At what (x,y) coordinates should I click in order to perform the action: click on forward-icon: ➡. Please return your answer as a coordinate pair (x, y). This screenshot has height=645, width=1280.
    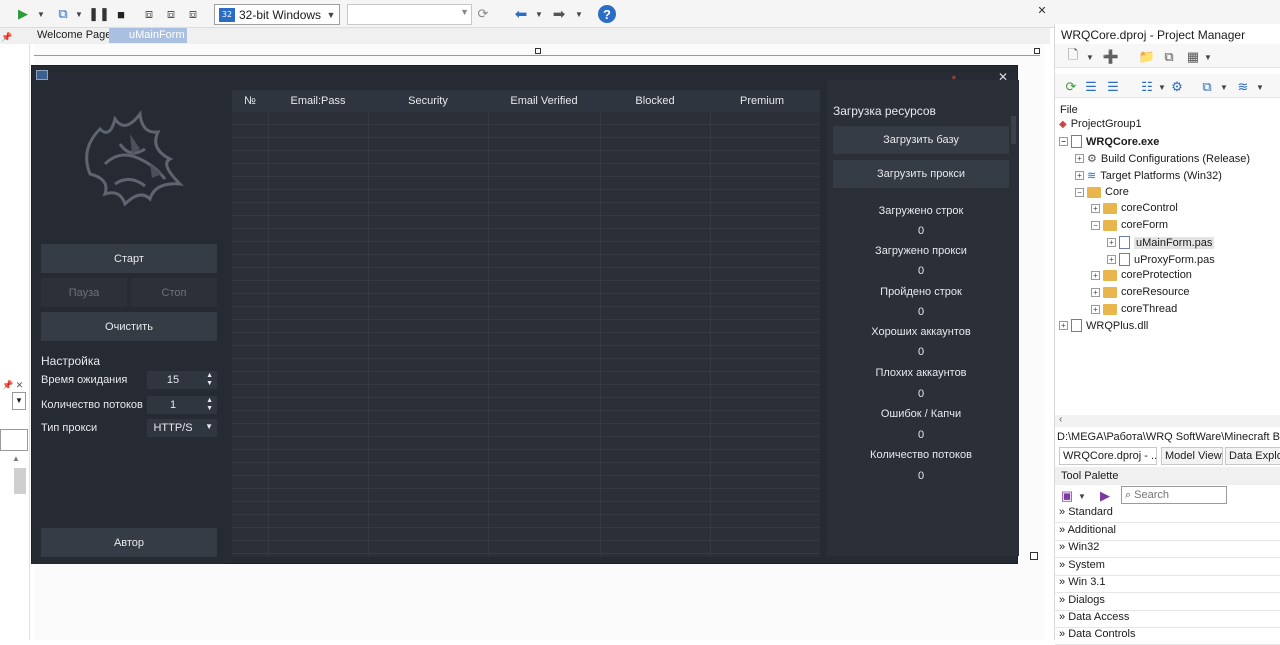
    Looking at the image, I should click on (559, 14).